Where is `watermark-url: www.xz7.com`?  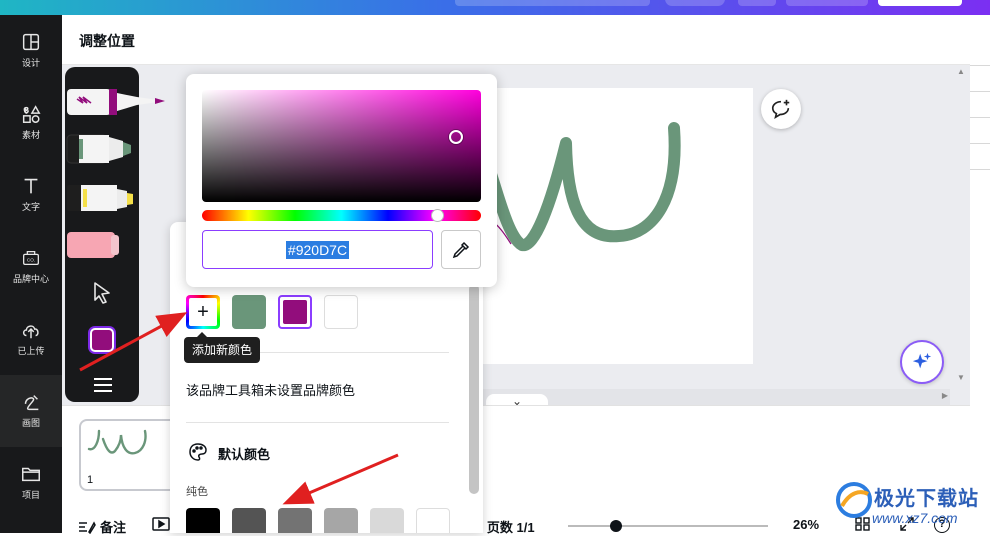 watermark-url: www.xz7.com is located at coordinates (915, 518).